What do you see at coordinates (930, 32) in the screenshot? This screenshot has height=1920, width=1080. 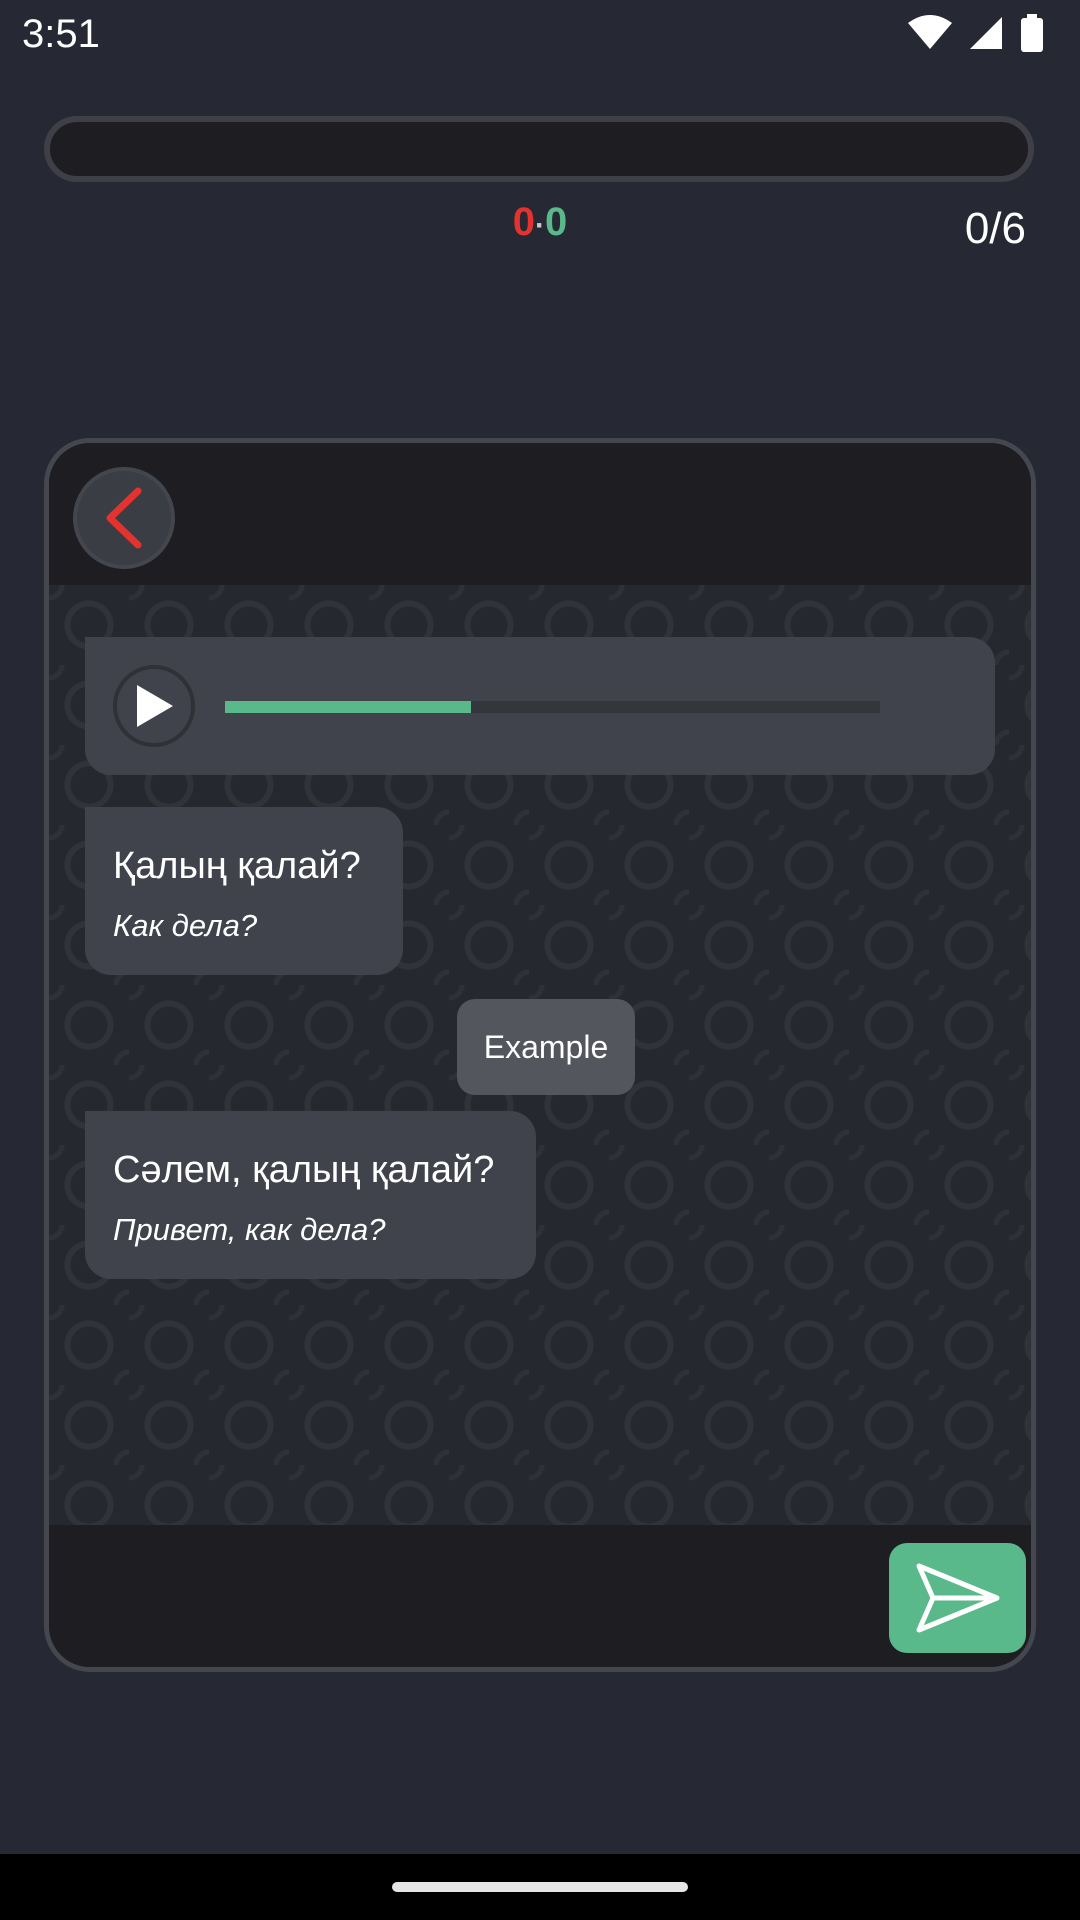 I see `wifi-icon` at bounding box center [930, 32].